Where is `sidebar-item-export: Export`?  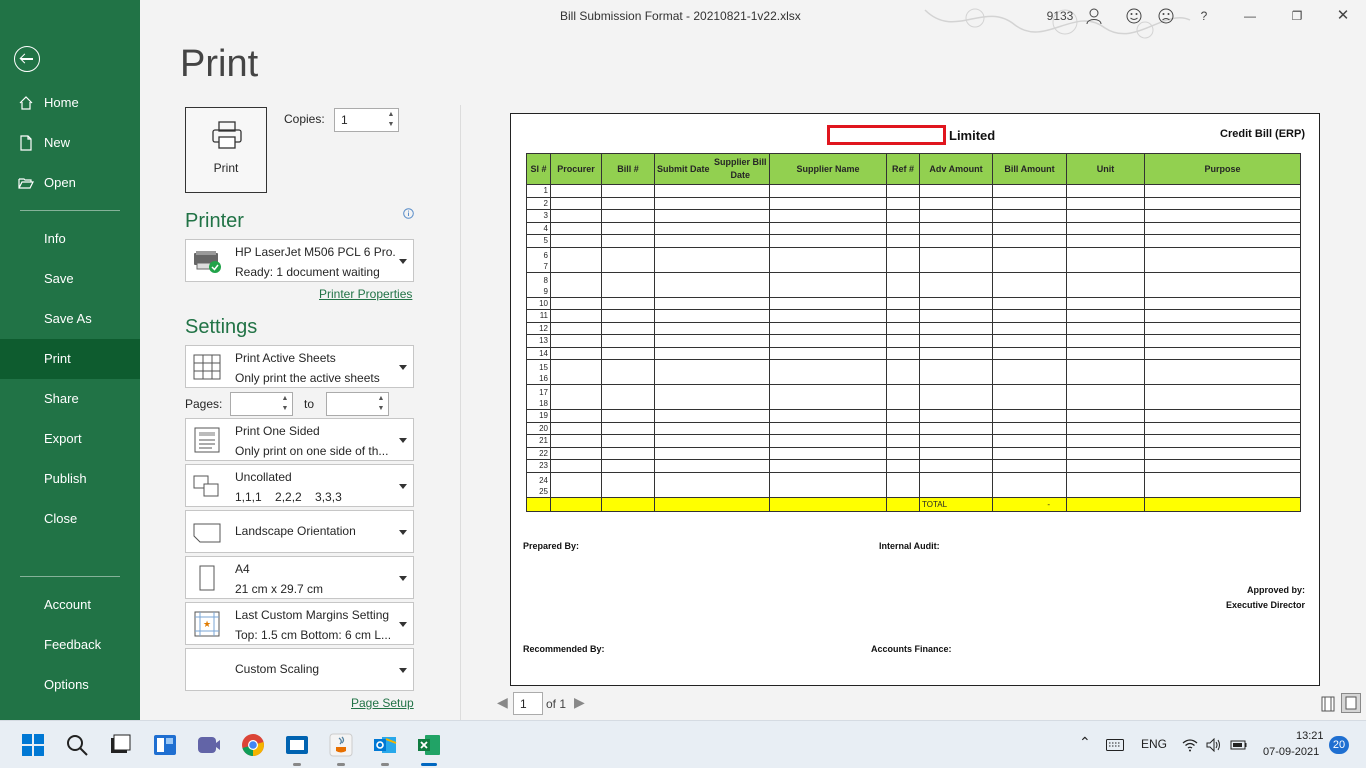 sidebar-item-export: Export is located at coordinates (70, 439).